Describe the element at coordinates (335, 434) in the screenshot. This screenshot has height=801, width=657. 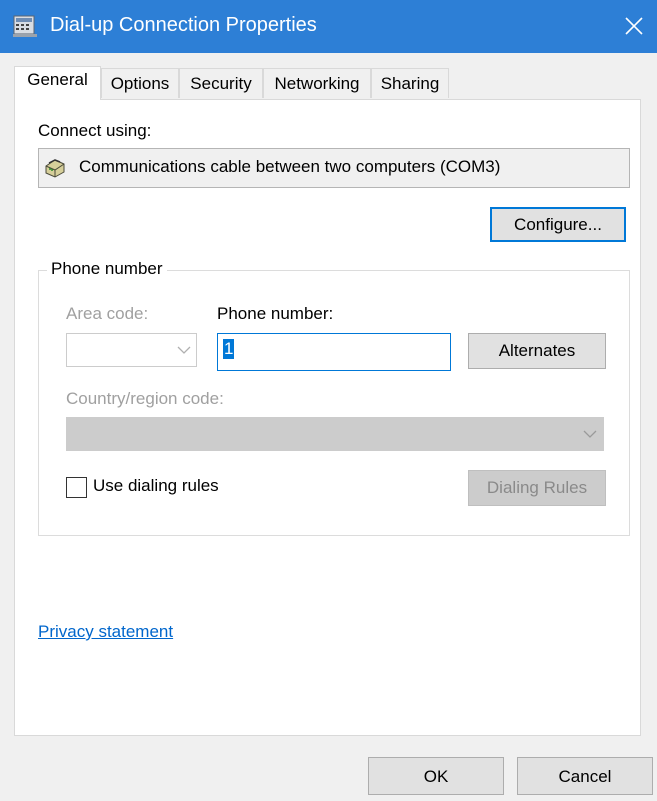
I see `country-region-combo` at that location.